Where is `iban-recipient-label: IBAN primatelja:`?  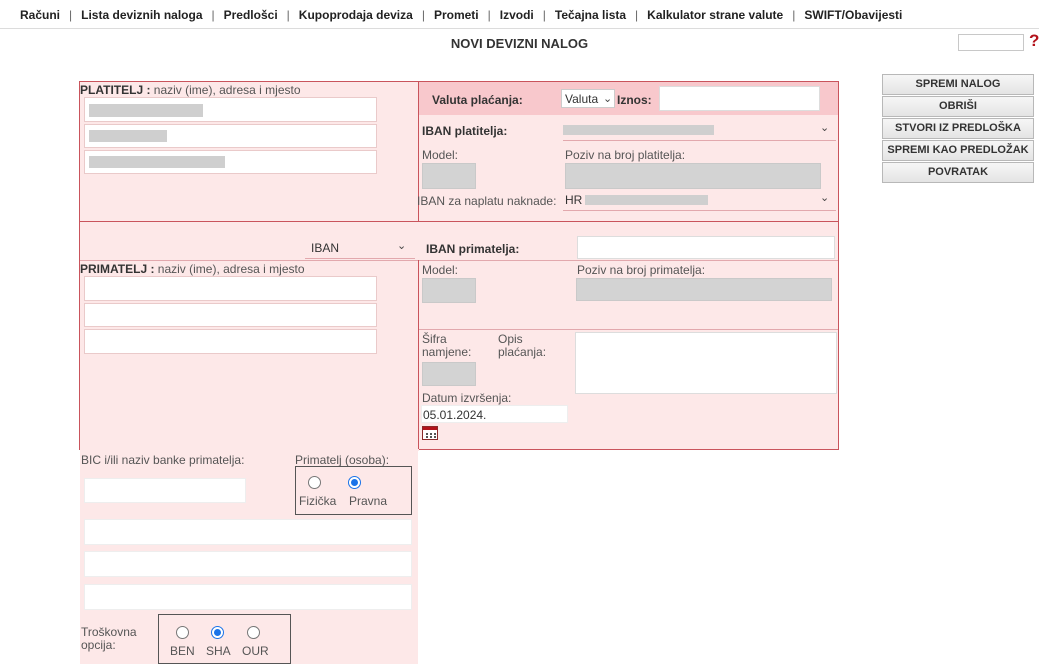 iban-recipient-label: IBAN primatelja: is located at coordinates (473, 249).